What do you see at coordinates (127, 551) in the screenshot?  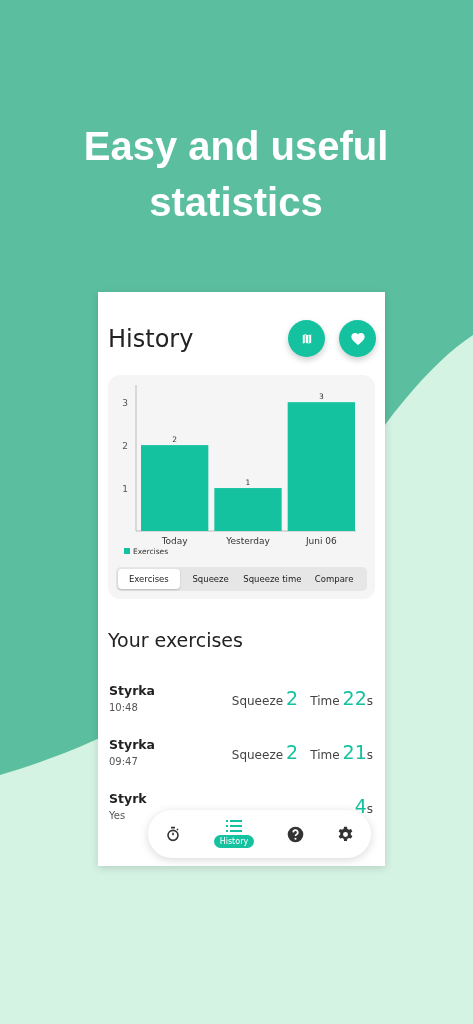 I see `legend-swatch` at bounding box center [127, 551].